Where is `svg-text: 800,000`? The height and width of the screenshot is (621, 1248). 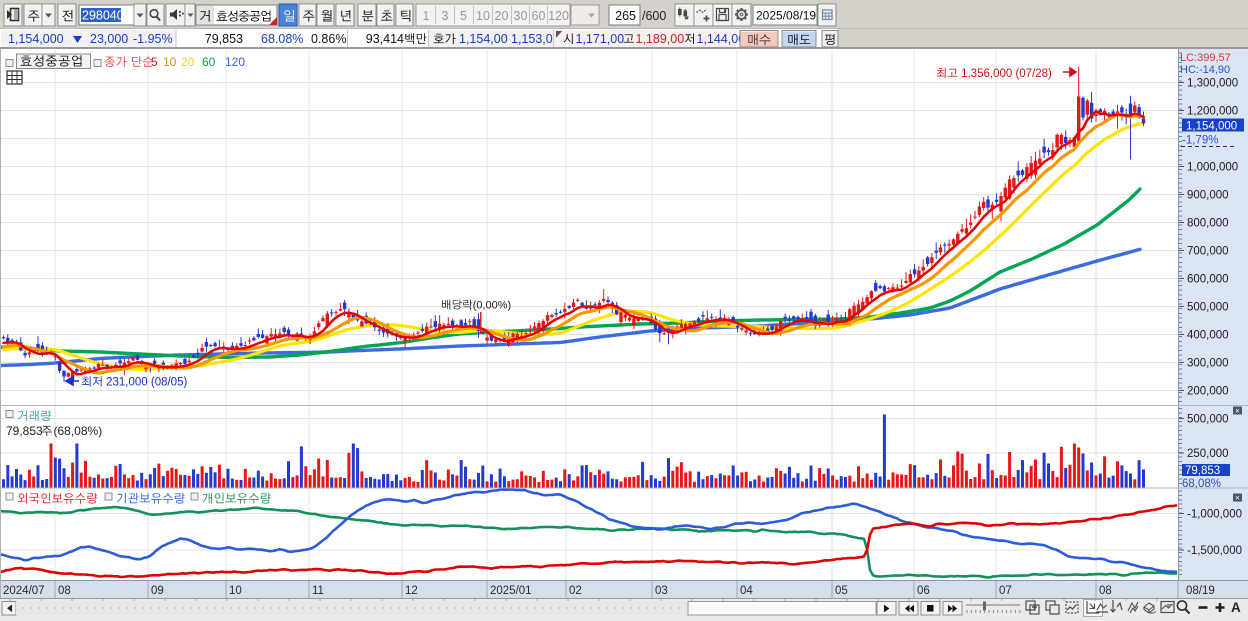 svg-text: 800,000 is located at coordinates (1208, 224).